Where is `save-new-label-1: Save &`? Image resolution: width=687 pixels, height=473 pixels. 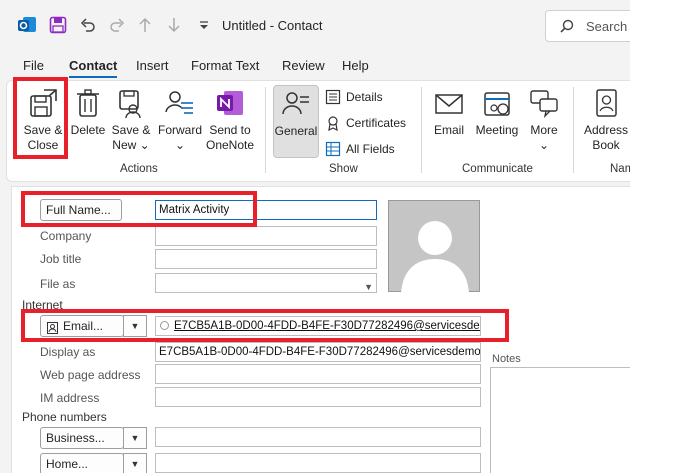 save-new-label-1: Save & is located at coordinates (131, 130).